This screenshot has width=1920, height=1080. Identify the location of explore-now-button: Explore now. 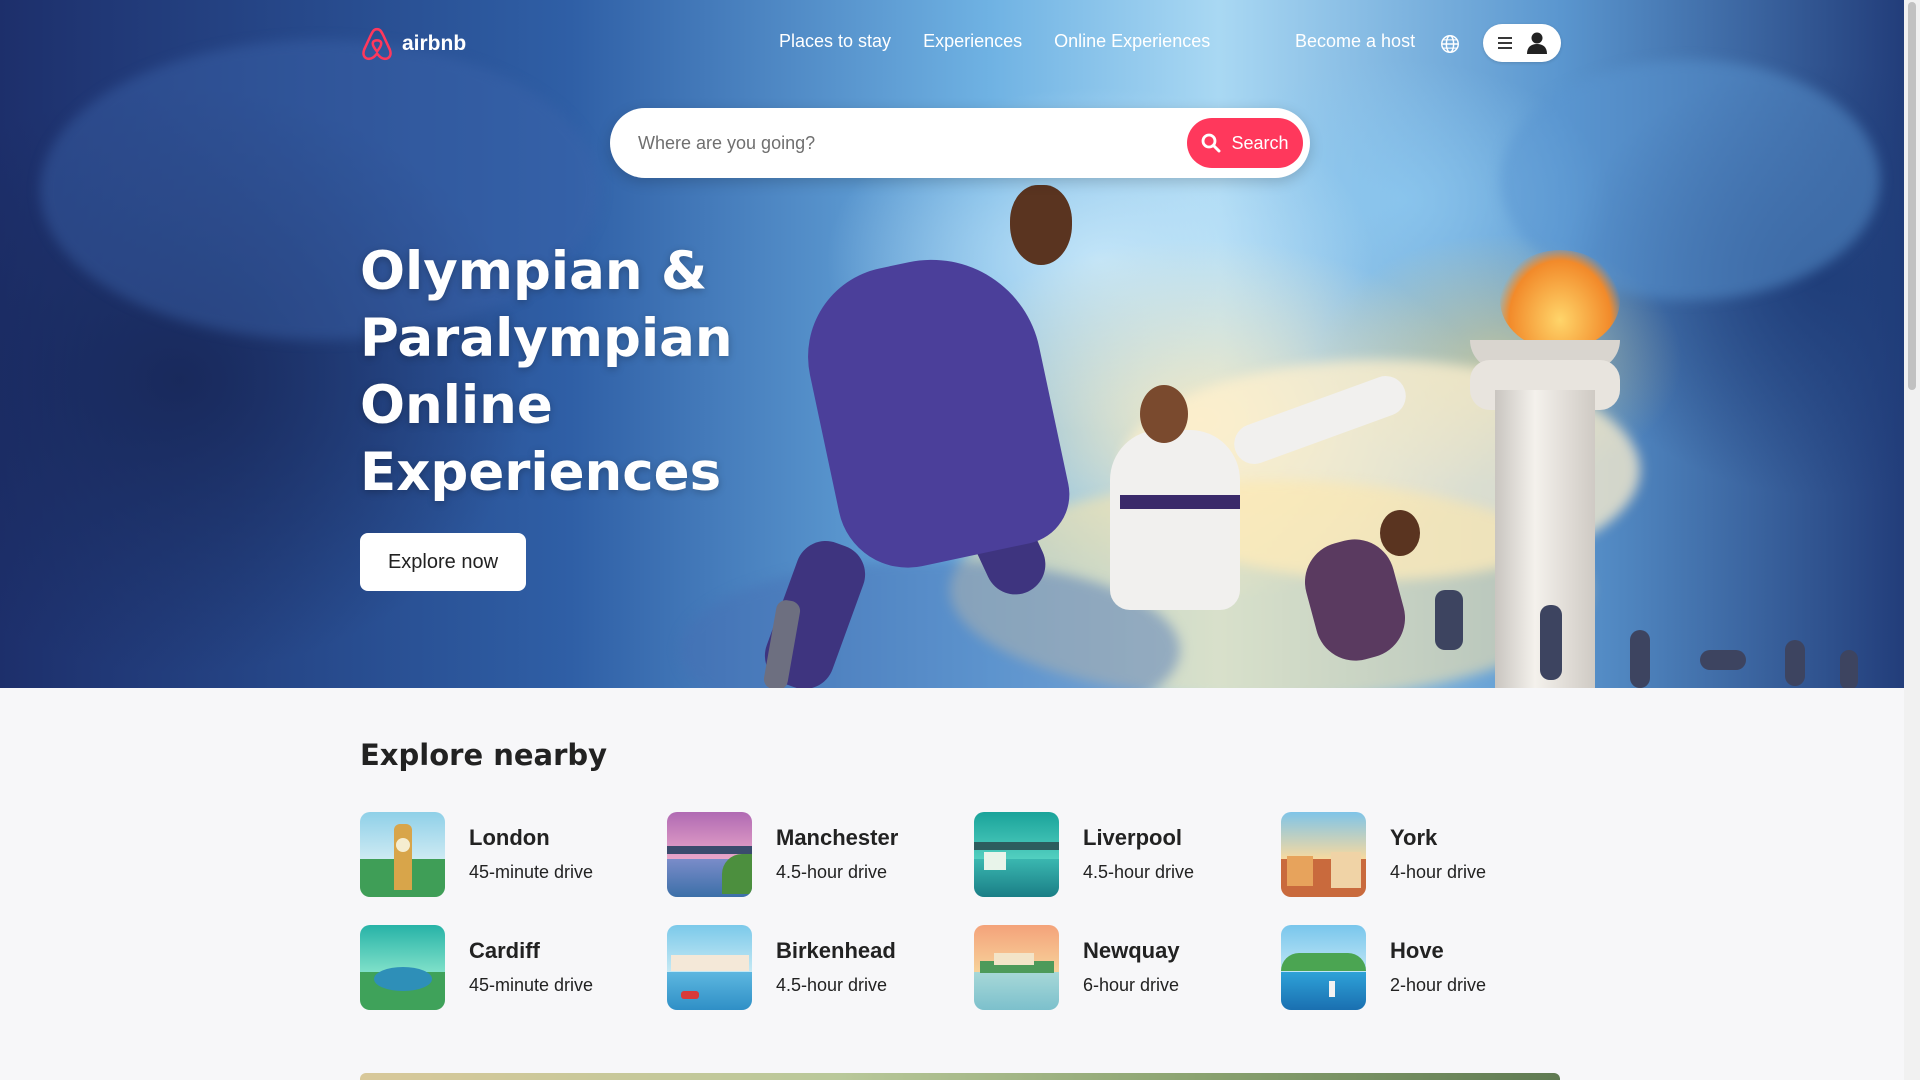
(443, 562).